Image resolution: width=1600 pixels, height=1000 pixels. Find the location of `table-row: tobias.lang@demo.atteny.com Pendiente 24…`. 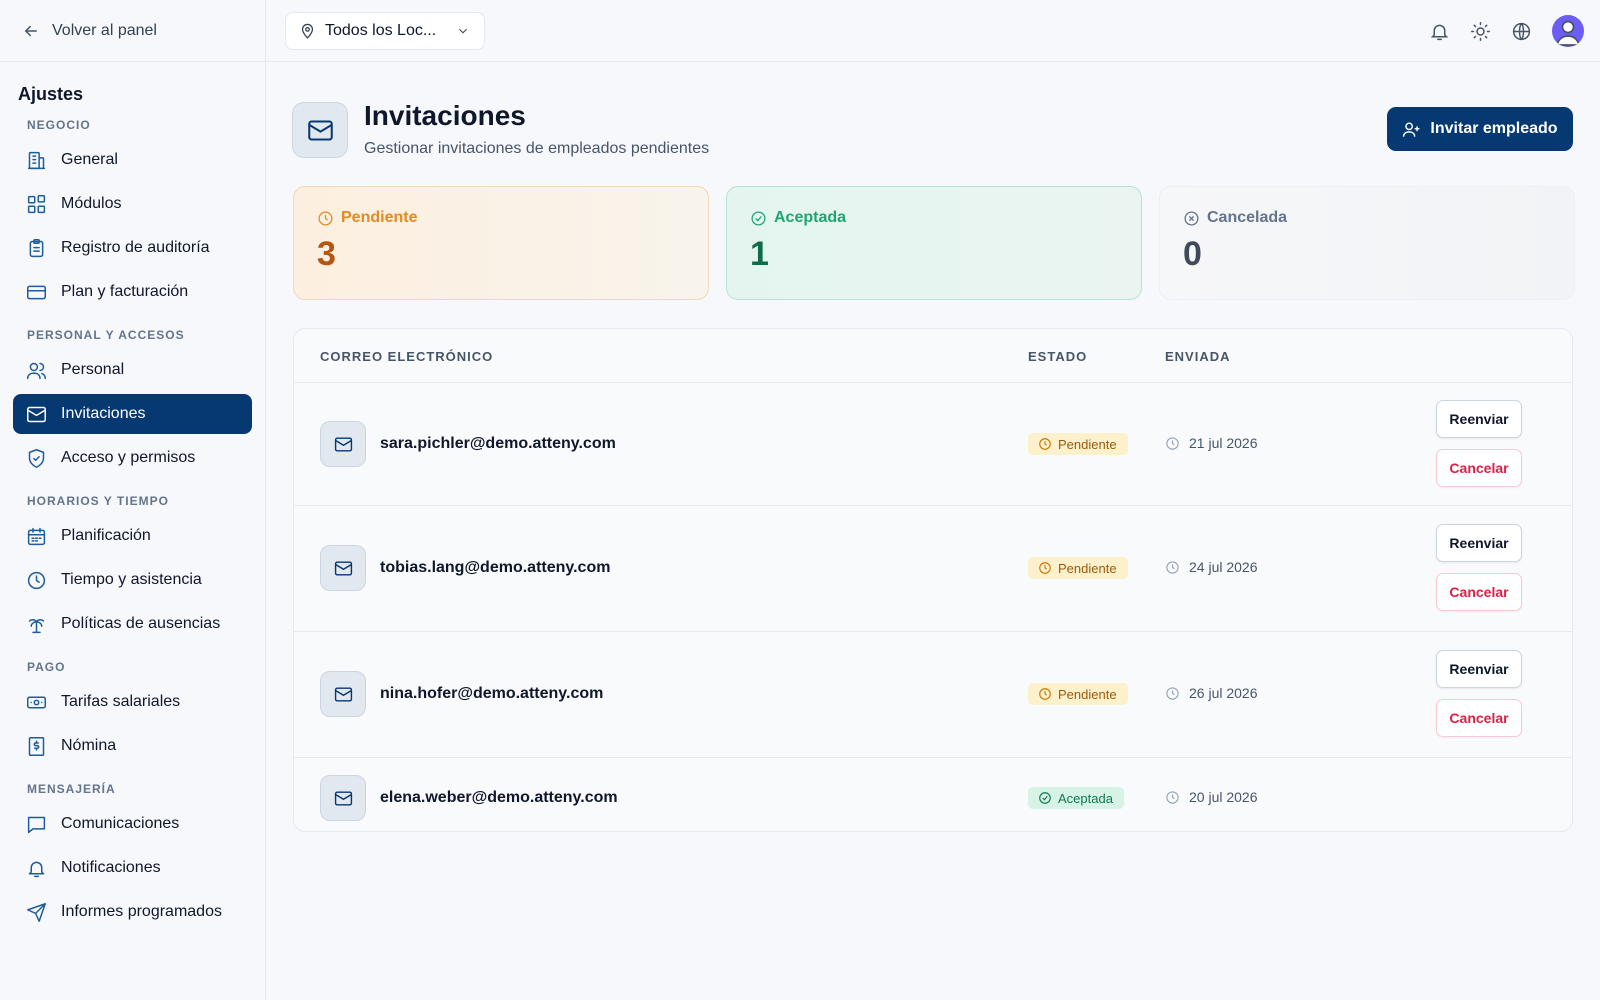

table-row: tobias.lang@demo.atteny.com Pendiente 24… is located at coordinates (933, 569).